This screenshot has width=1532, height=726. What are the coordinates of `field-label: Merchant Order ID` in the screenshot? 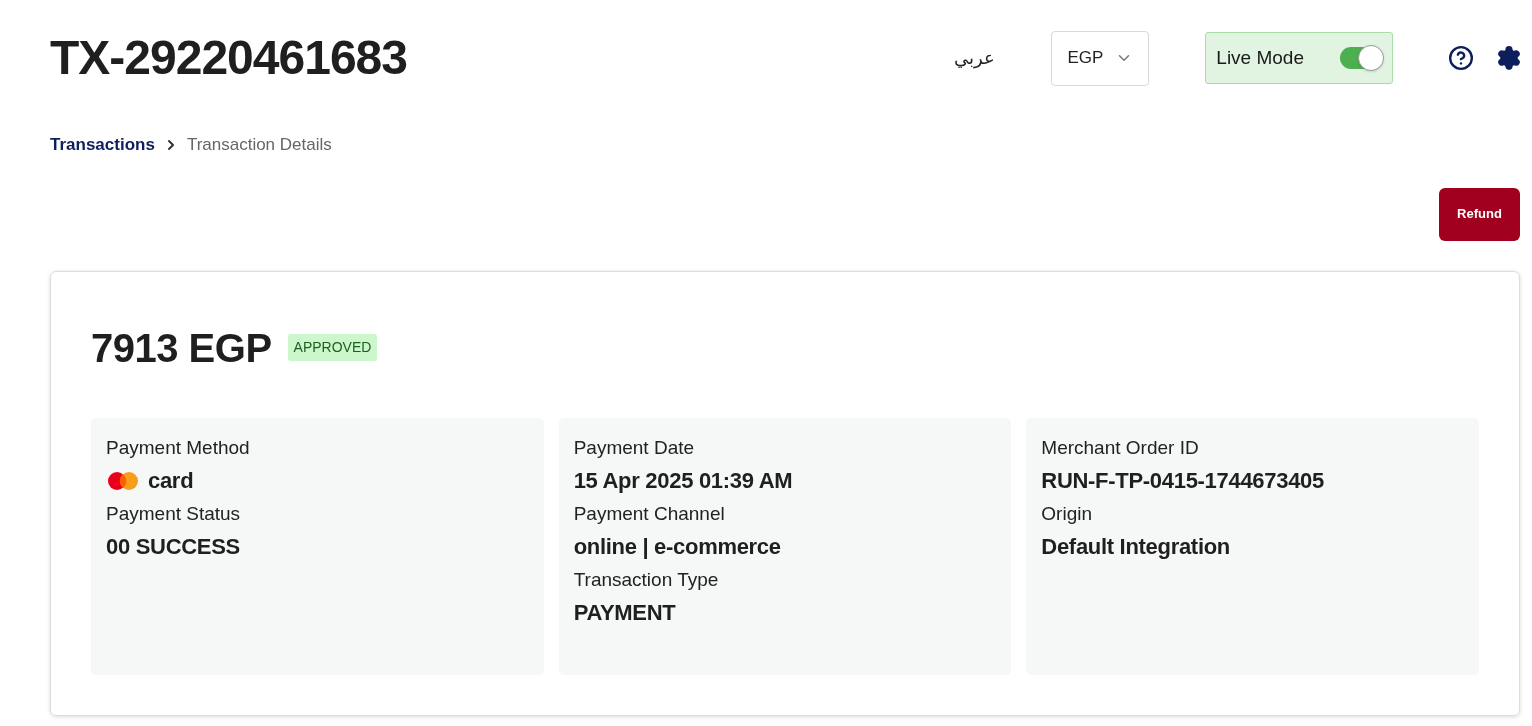 It's located at (1120, 447).